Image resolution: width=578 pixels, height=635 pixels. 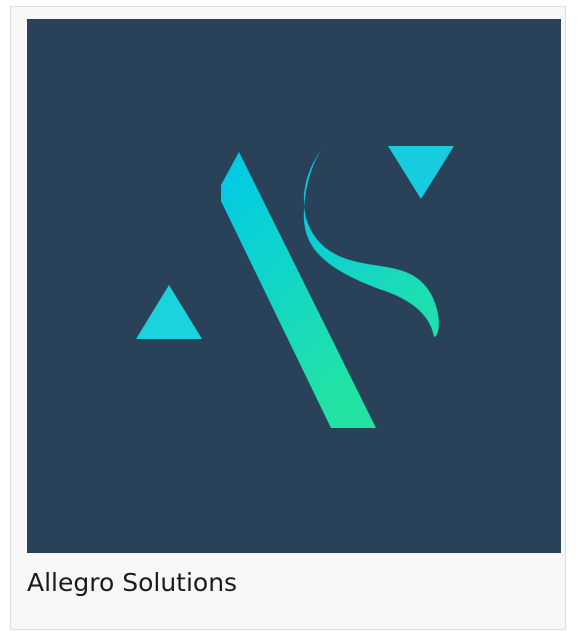 What do you see at coordinates (169, 312) in the screenshot?
I see `left-triangle-mark` at bounding box center [169, 312].